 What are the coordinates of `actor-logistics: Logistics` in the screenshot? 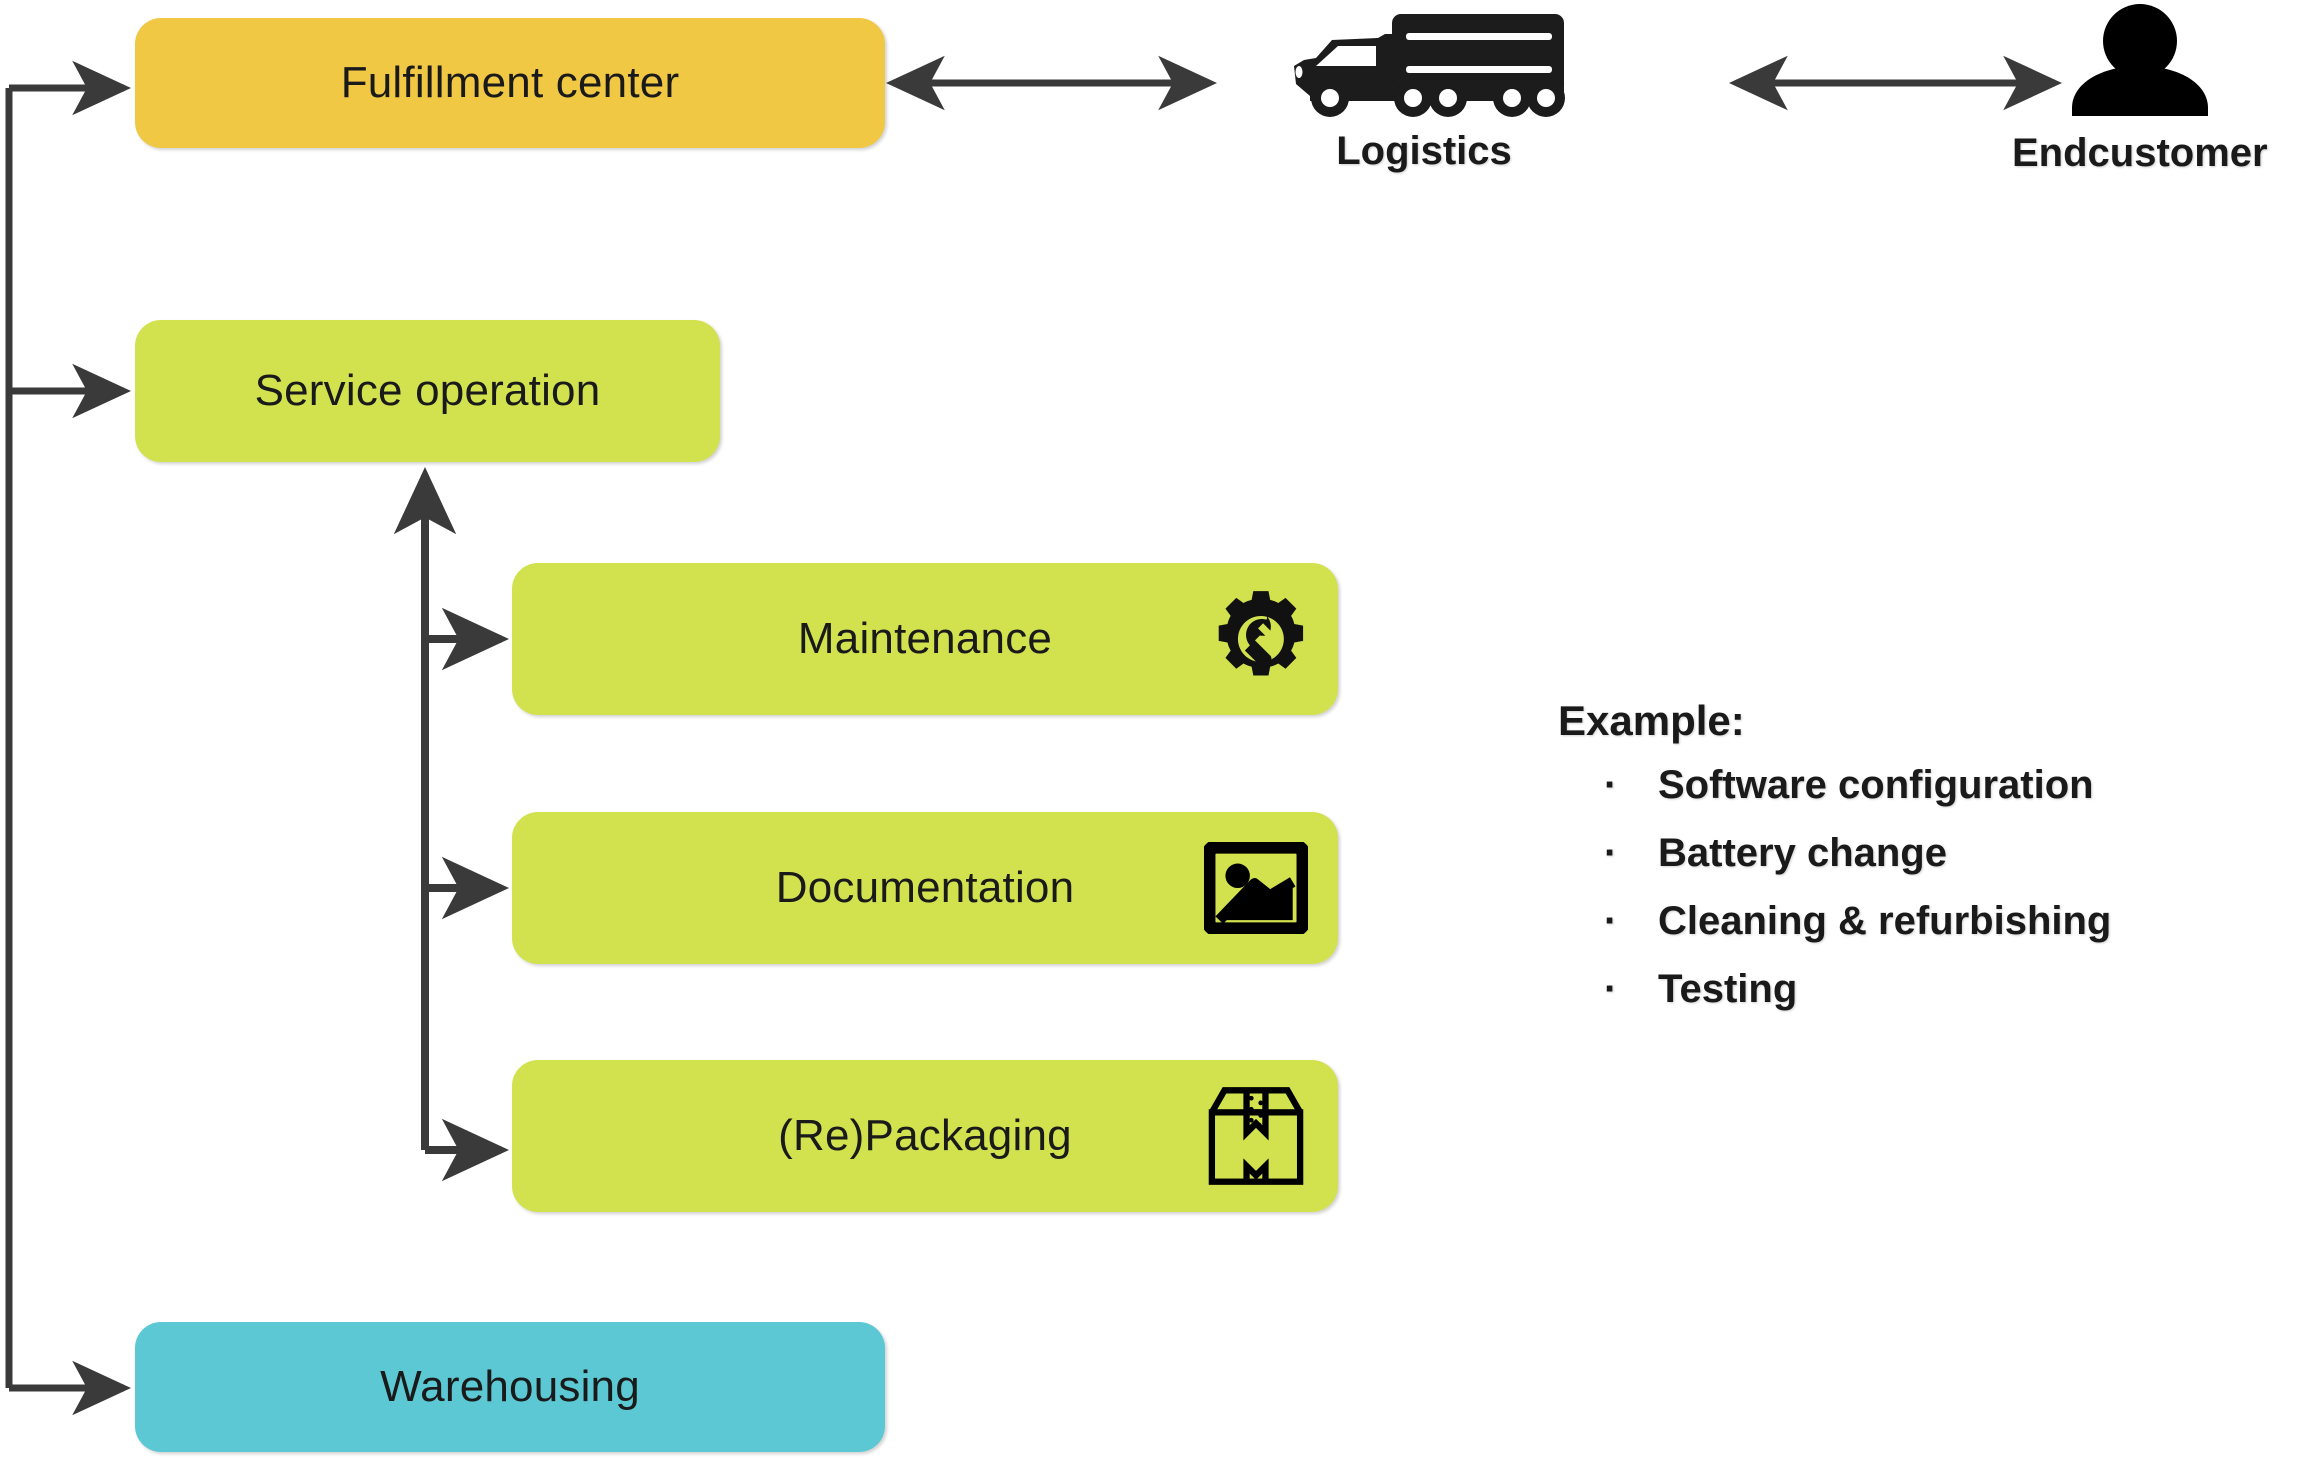 It's located at (1424, 91).